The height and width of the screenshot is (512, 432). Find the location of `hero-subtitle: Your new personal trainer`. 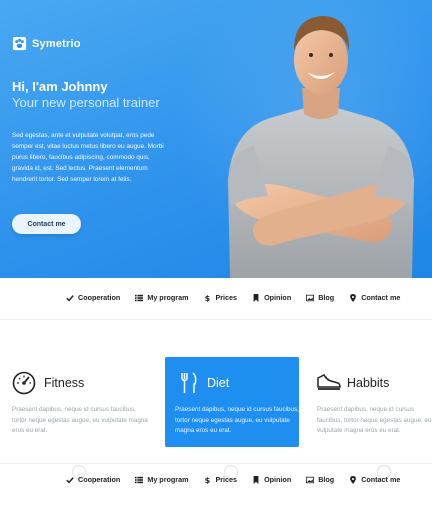

hero-subtitle: Your new personal trainer is located at coordinates (86, 102).